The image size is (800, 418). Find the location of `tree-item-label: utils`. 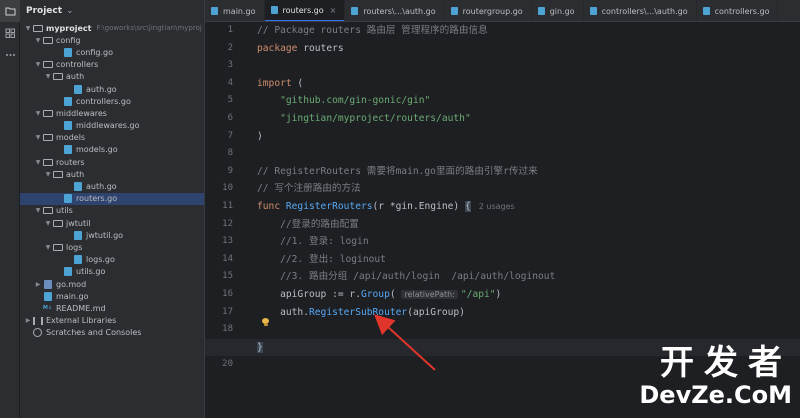

tree-item-label: utils is located at coordinates (64, 211).